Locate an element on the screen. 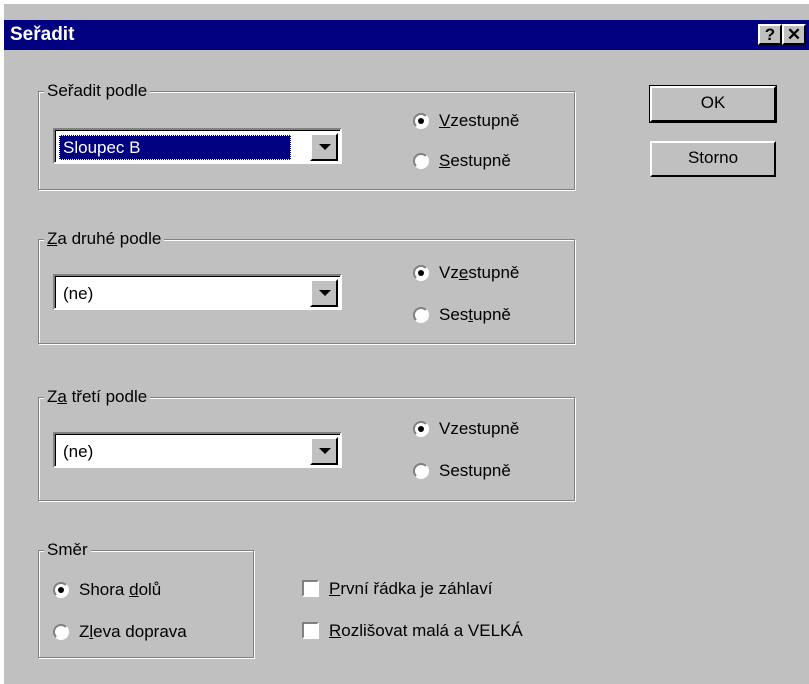 The image size is (809, 684). then-by-combo: (ne) is located at coordinates (197, 292).